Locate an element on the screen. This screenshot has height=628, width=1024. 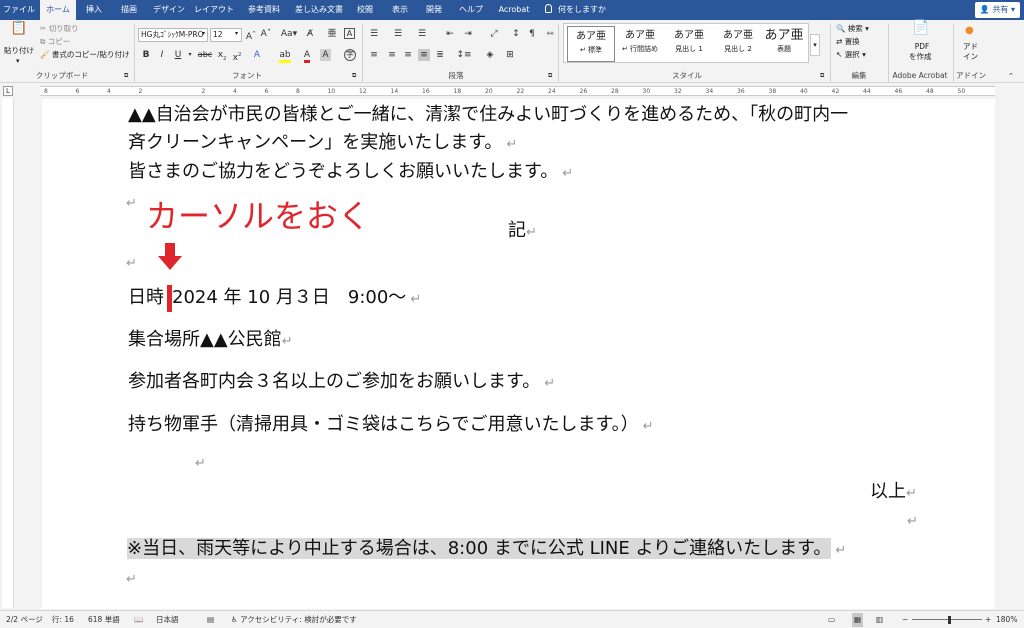
shading-icon: ◈ is located at coordinates (490, 55).